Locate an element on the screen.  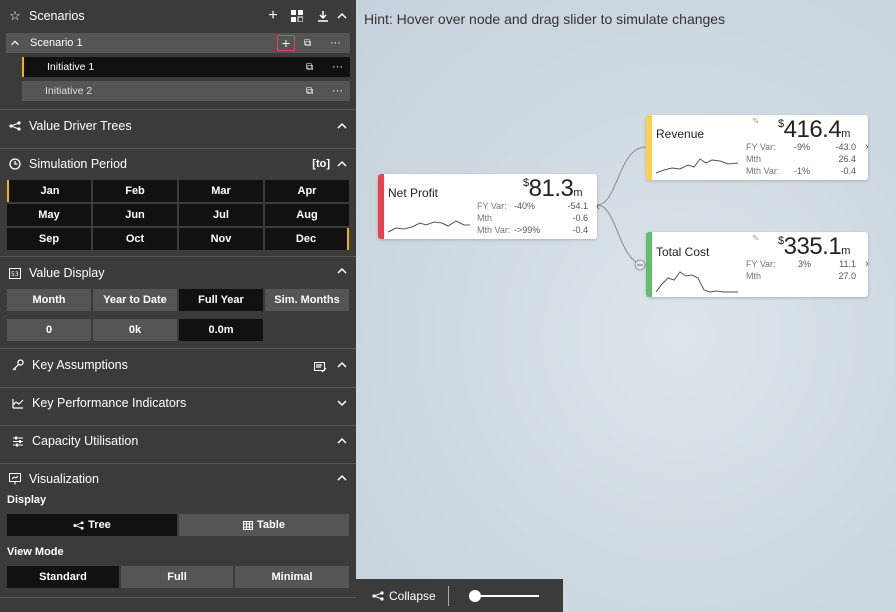
add-scenario-icon: + is located at coordinates (273, 16).